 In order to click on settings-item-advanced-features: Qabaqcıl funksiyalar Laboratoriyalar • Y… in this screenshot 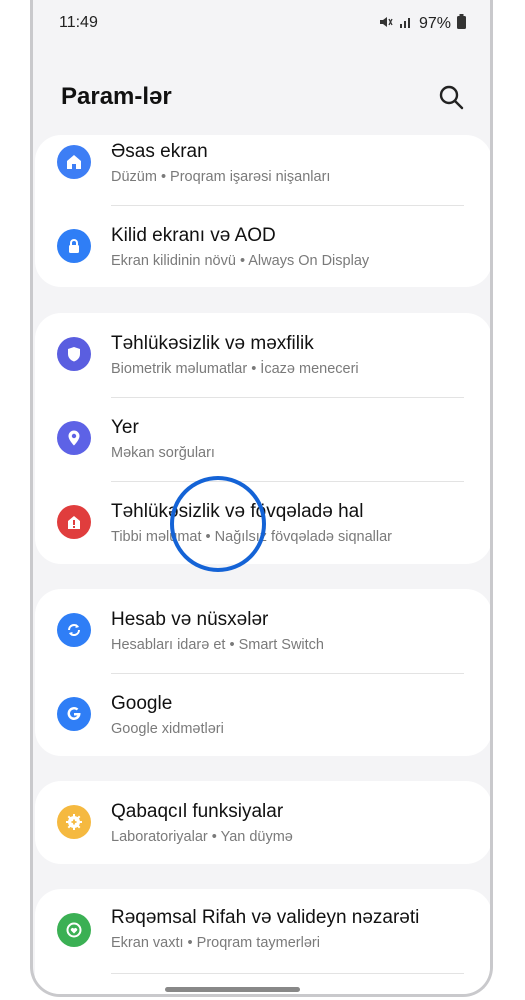, I will do `click(262, 823)`.